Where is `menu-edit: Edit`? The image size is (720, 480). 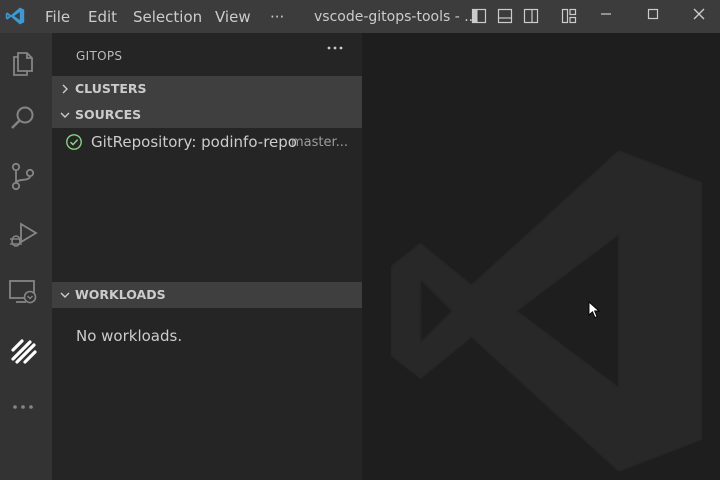
menu-edit: Edit is located at coordinates (102, 17).